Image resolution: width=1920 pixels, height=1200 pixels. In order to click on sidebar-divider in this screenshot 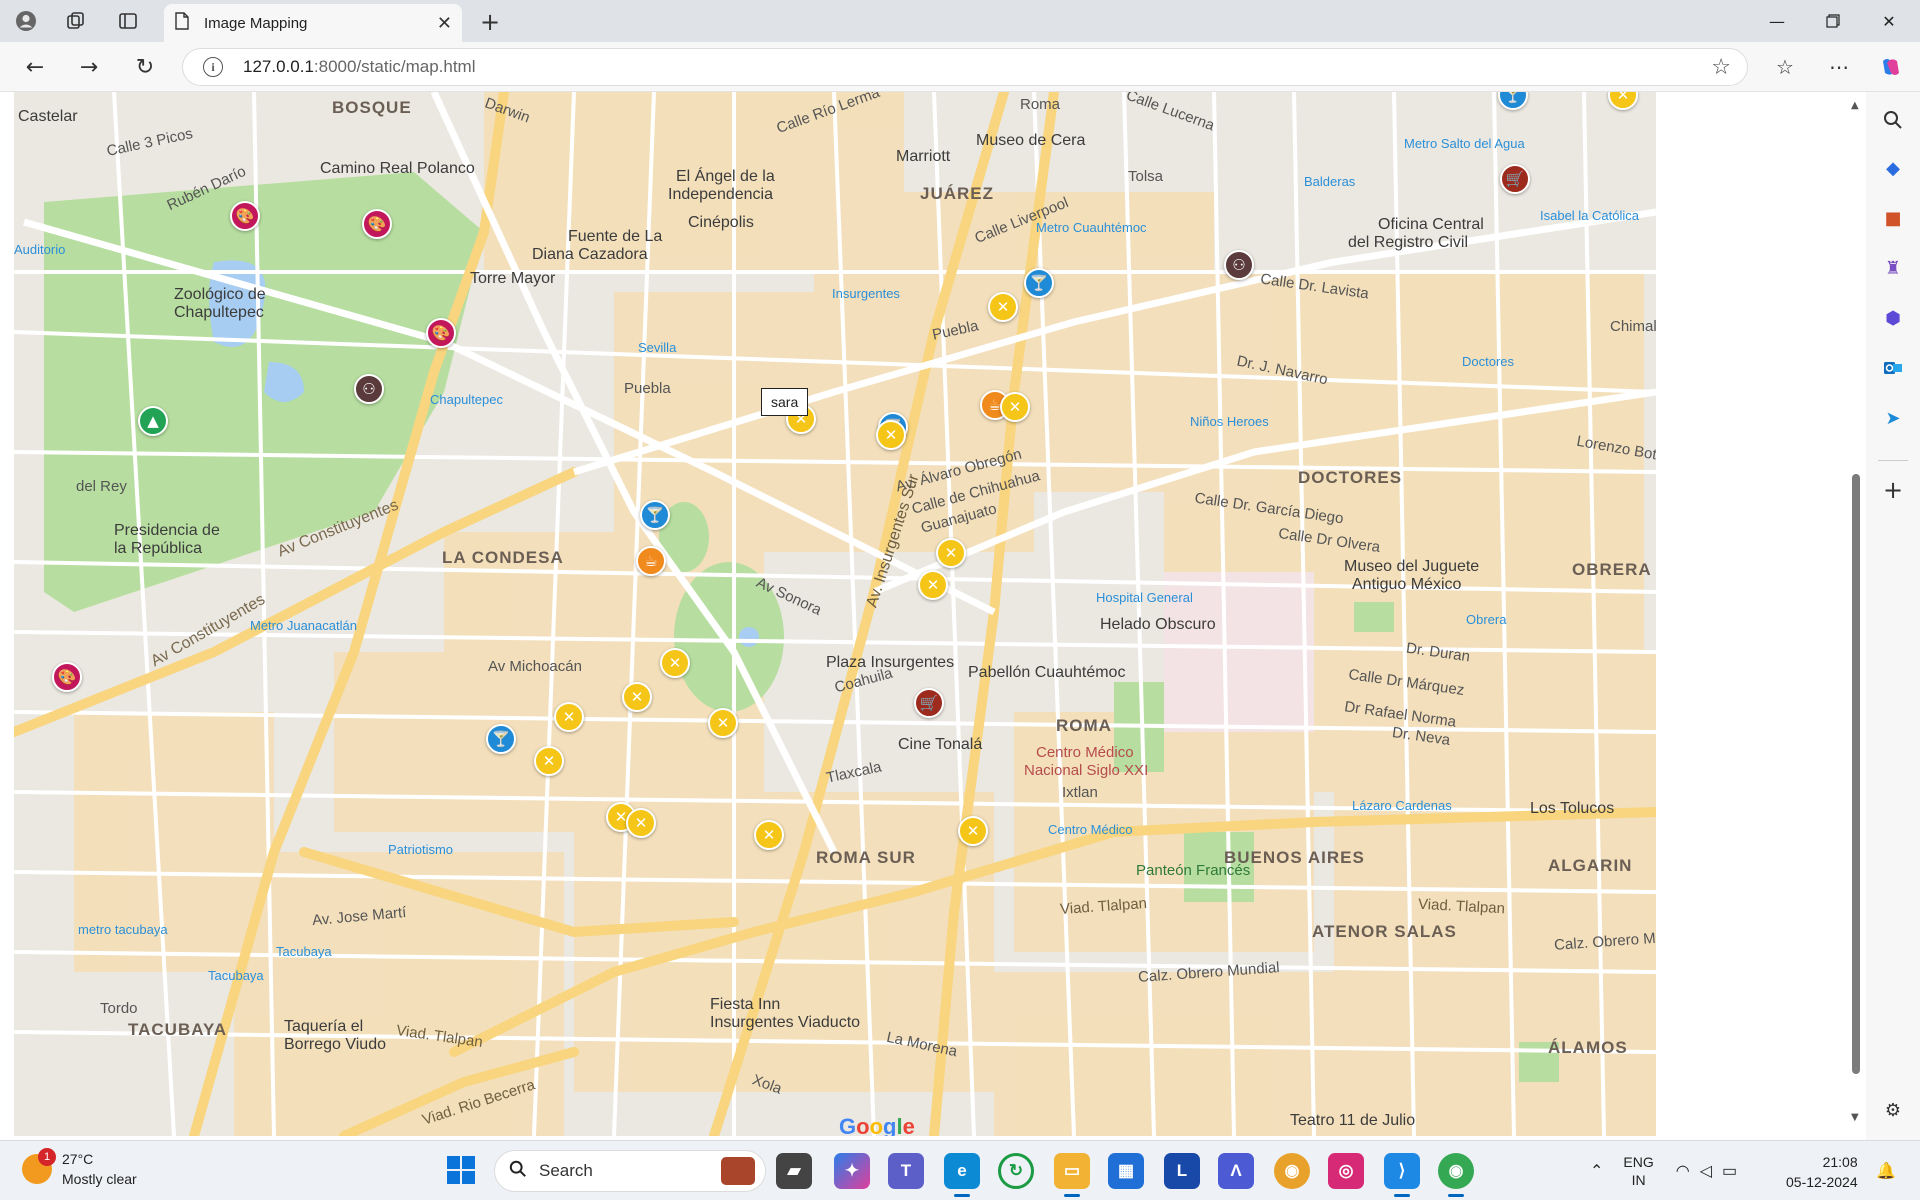, I will do `click(1893, 460)`.